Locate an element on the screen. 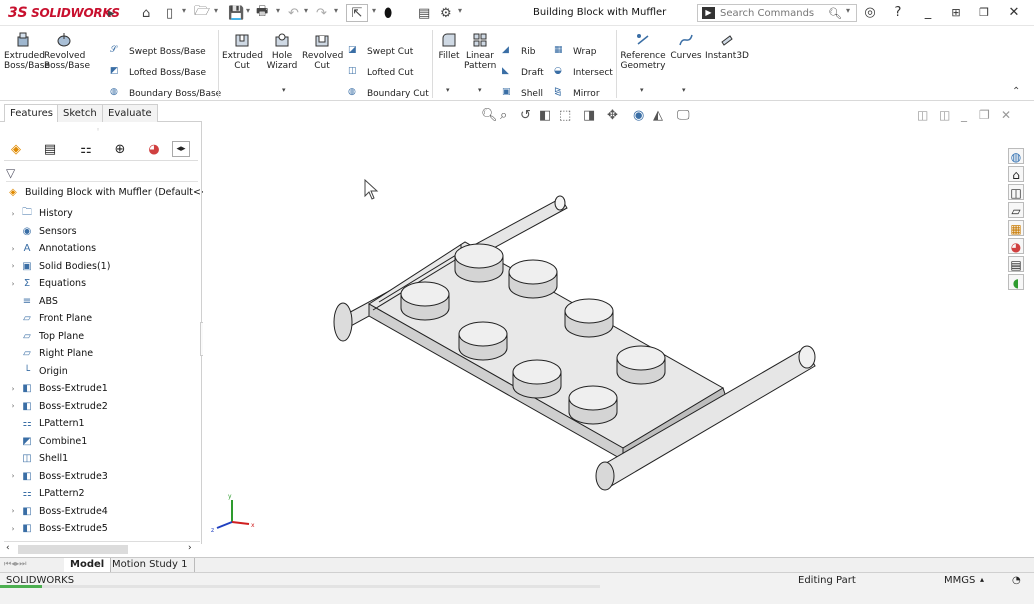  print-icon: 🖶 is located at coordinates (262, 13).